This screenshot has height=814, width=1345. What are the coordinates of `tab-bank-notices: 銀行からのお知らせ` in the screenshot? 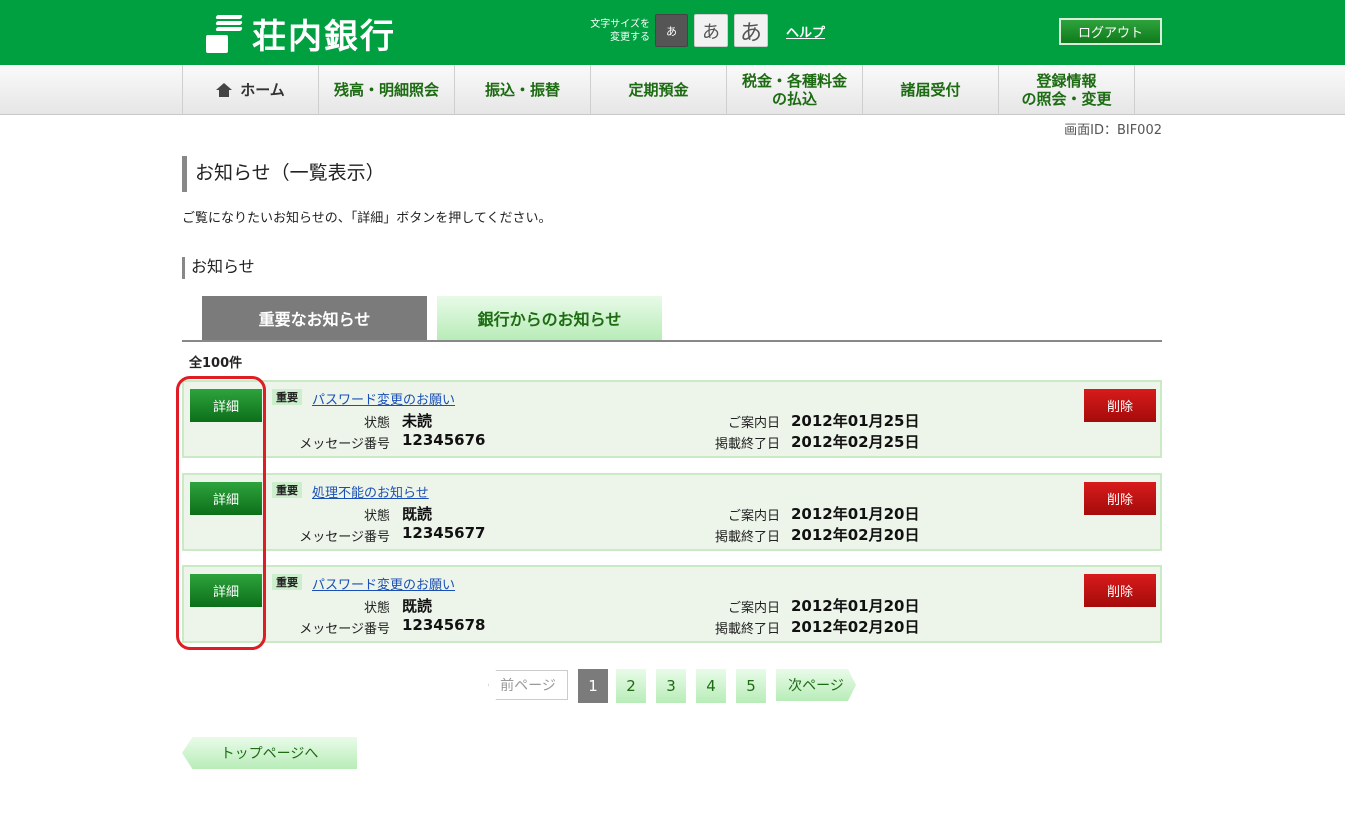 It's located at (549, 318).